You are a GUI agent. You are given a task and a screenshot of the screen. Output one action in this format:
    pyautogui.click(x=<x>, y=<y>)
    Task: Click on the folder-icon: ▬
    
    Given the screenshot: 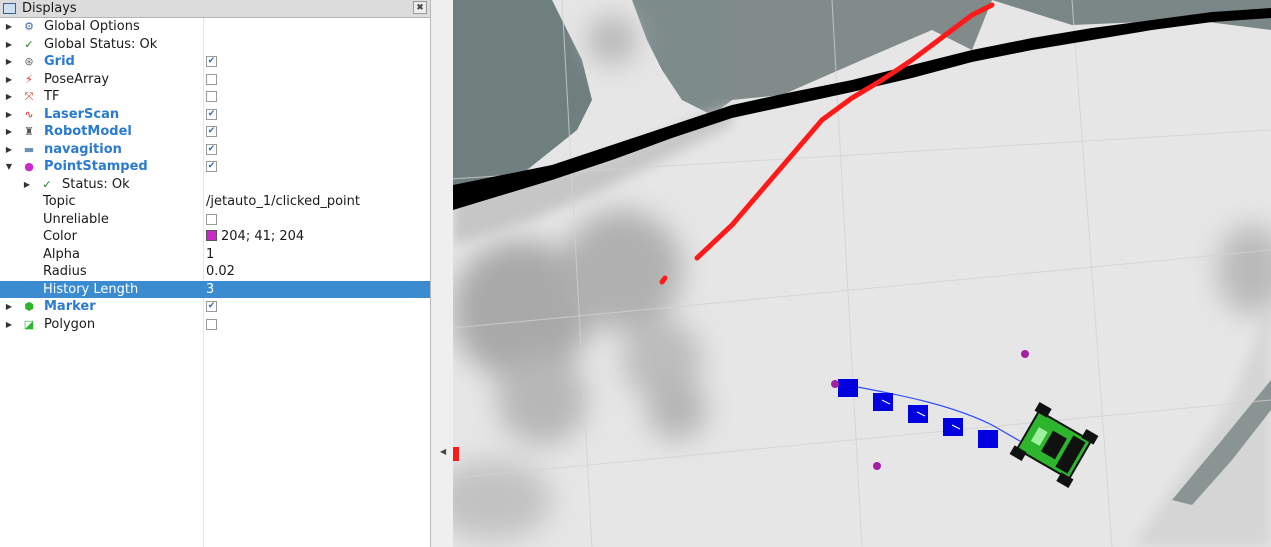 What is the action you would take?
    pyautogui.click(x=29, y=149)
    